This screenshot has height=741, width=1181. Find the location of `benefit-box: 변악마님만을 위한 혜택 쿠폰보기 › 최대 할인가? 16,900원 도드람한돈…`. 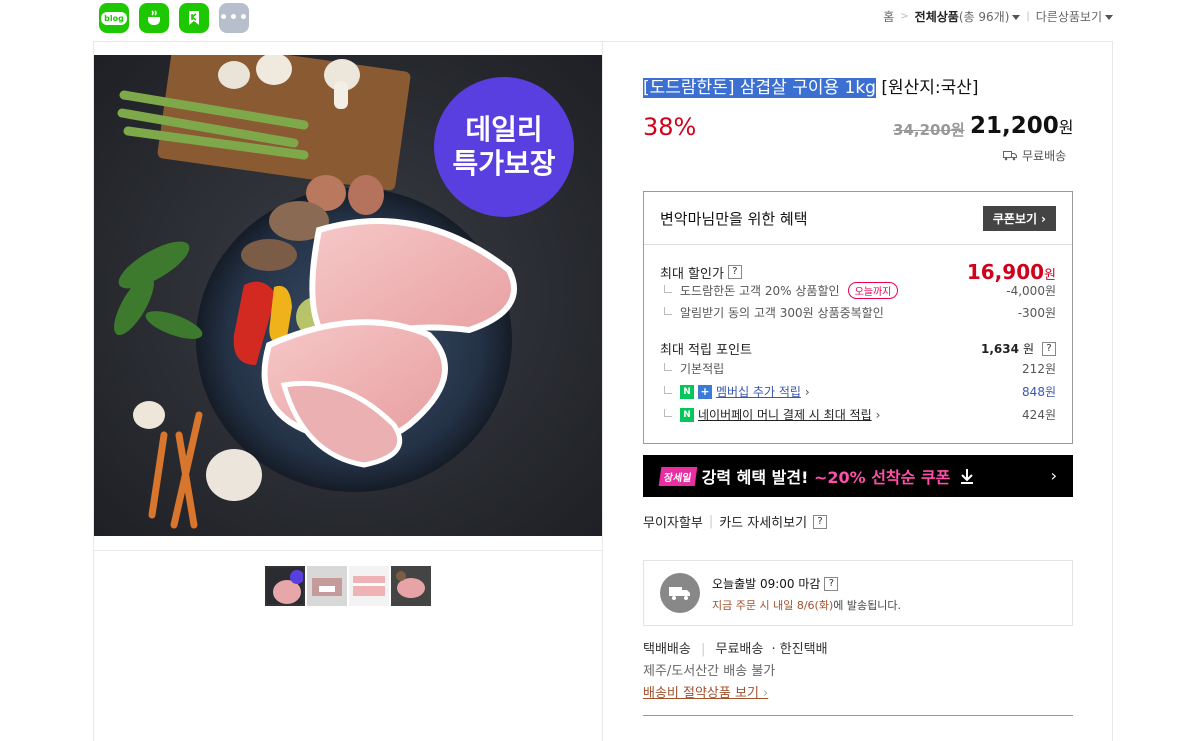

benefit-box: 변악마님만을 위한 혜택 쿠폰보기 › 최대 할인가? 16,900원 도드람한돈… is located at coordinates (858, 317).